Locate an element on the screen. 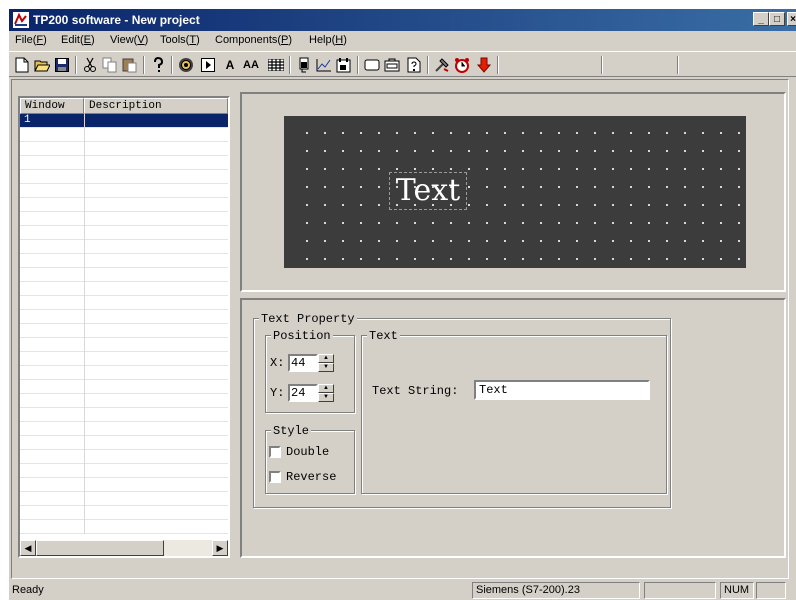 The width and height of the screenshot is (796, 600). paste-icon is located at coordinates (130, 65).